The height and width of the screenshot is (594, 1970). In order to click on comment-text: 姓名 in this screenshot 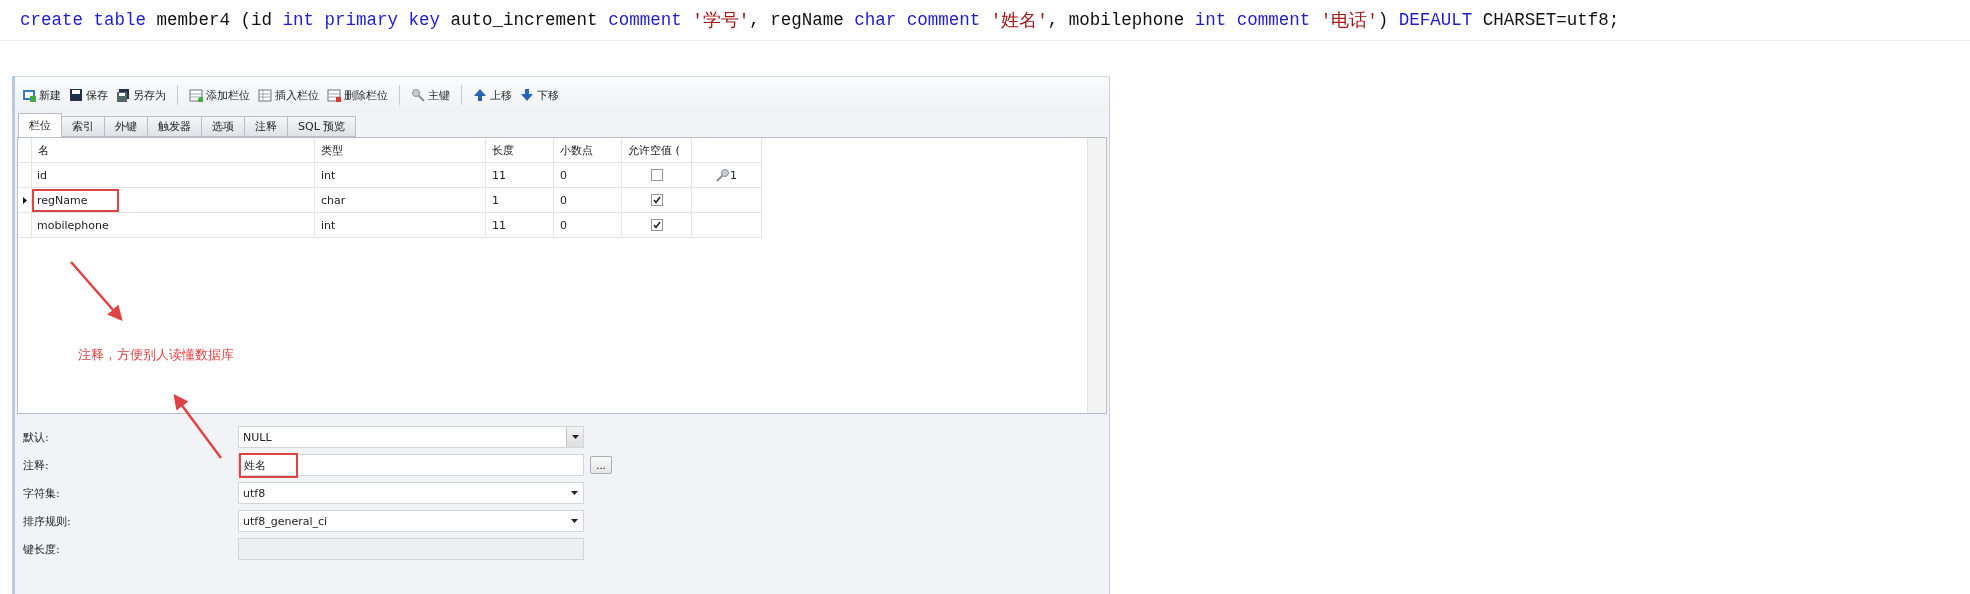, I will do `click(268, 465)`.